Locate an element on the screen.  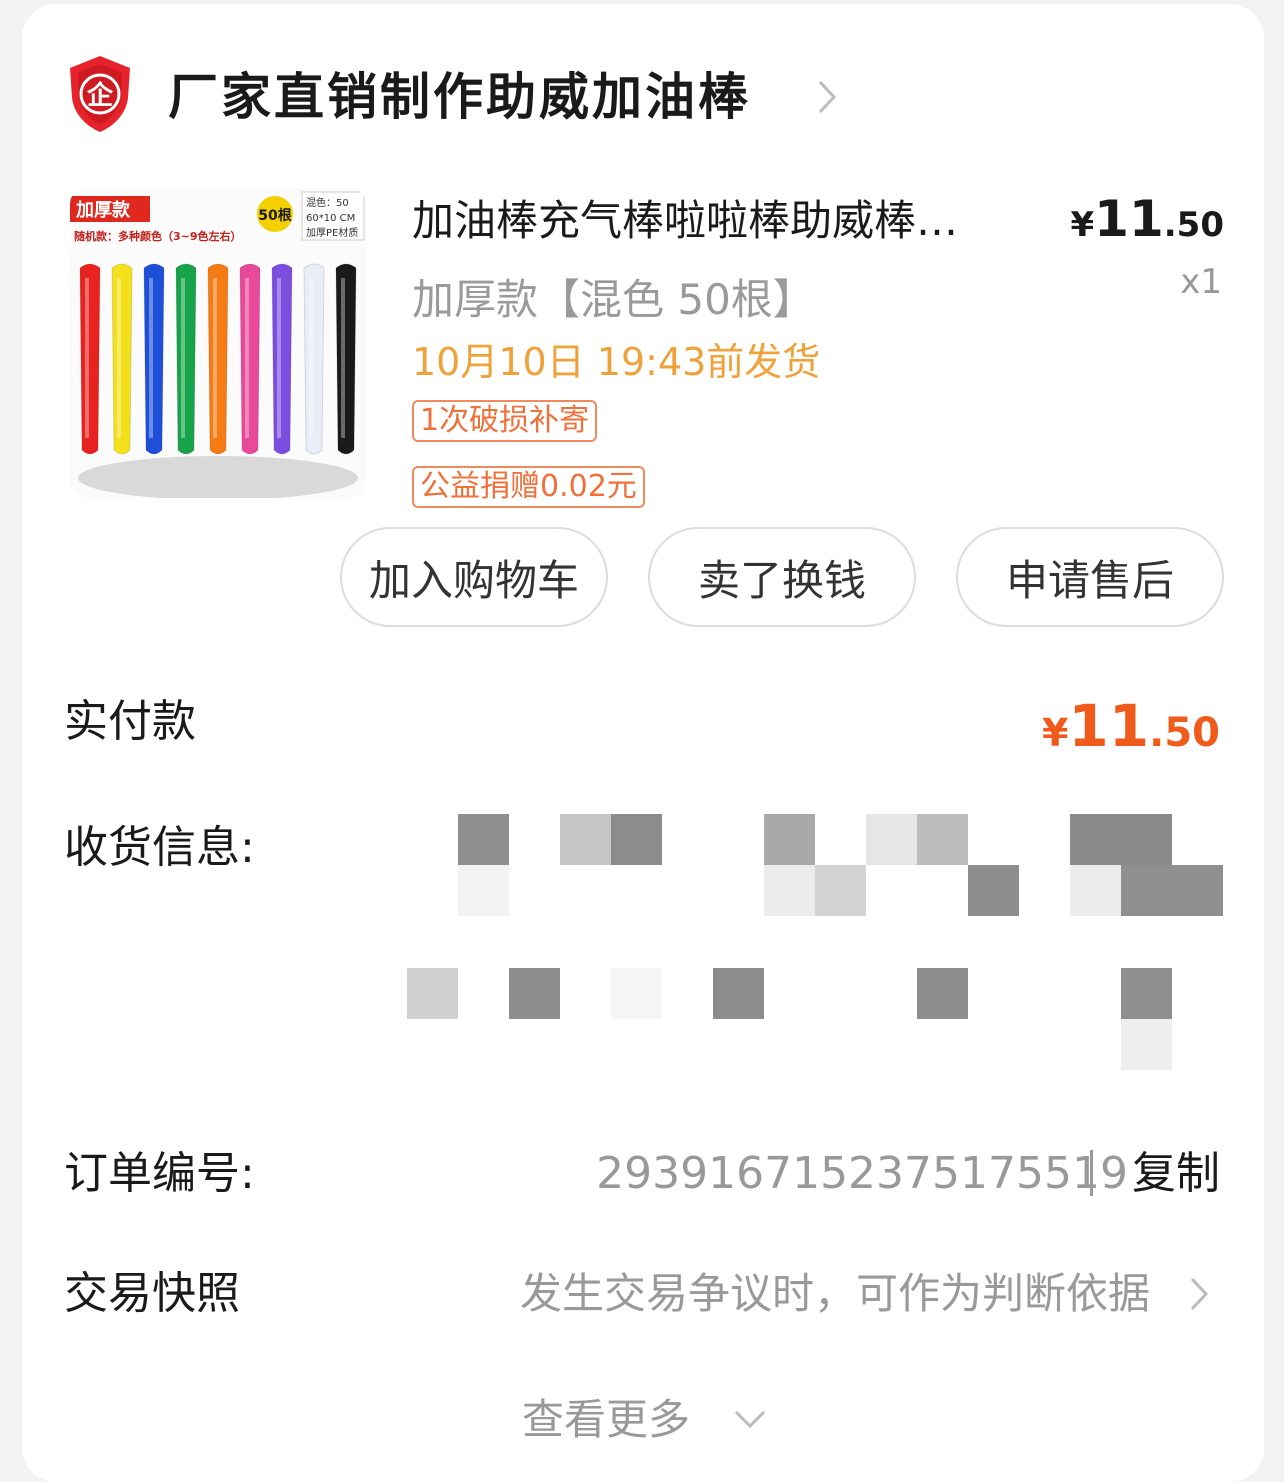
image-count-badge: 50根 is located at coordinates (275, 215).